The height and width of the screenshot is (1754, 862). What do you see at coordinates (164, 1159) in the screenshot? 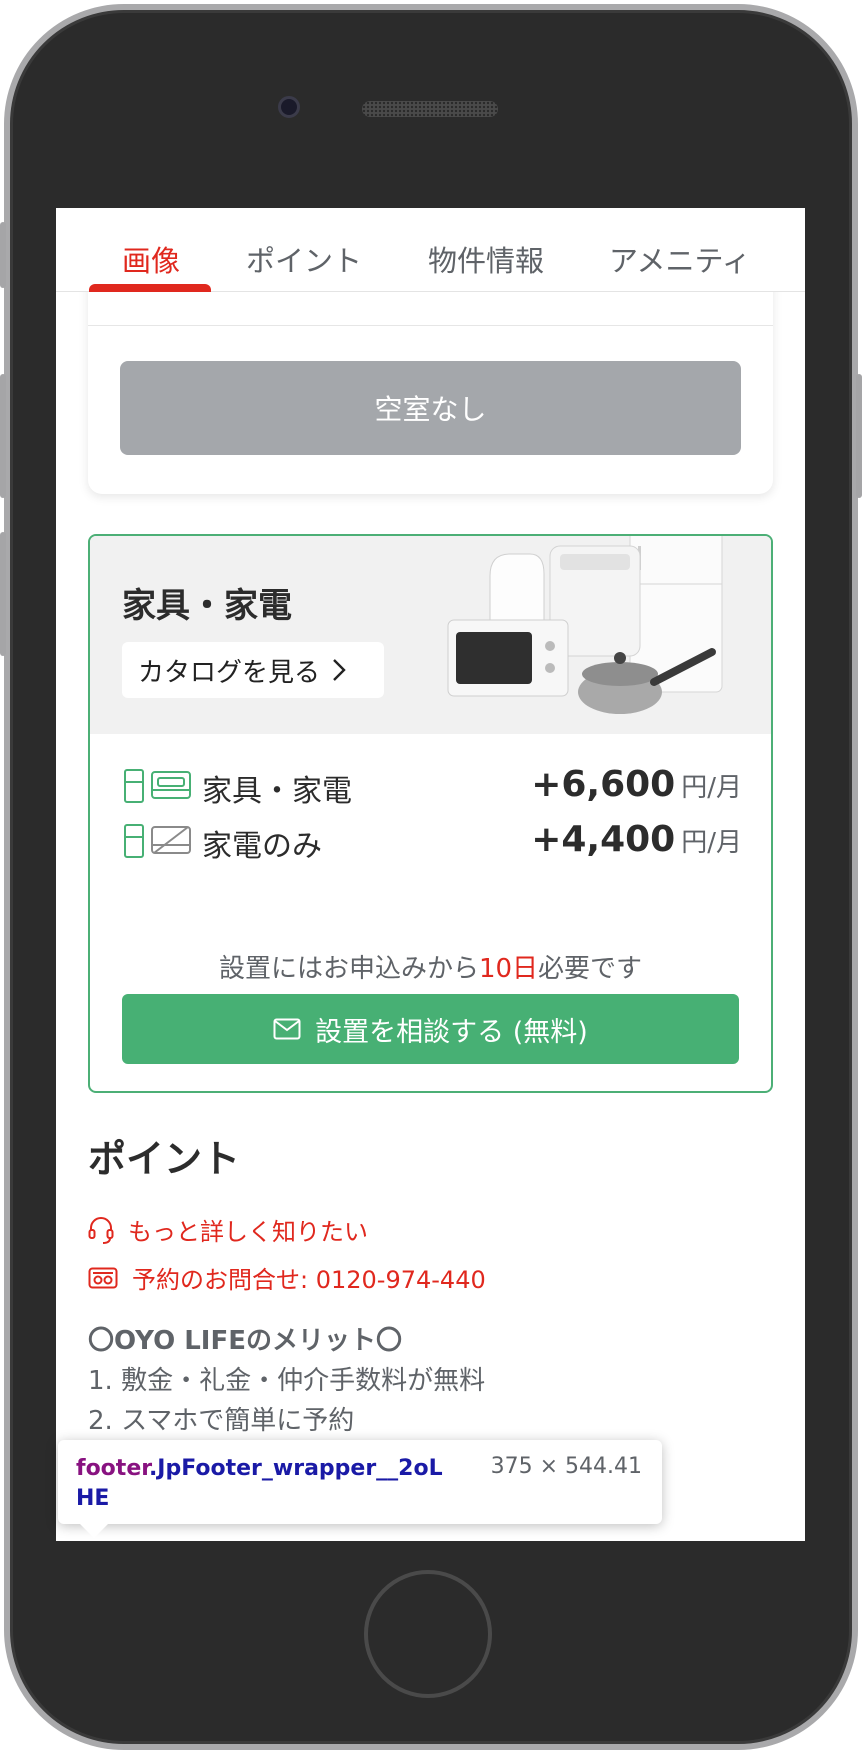
I see `points-title: ポイント` at bounding box center [164, 1159].